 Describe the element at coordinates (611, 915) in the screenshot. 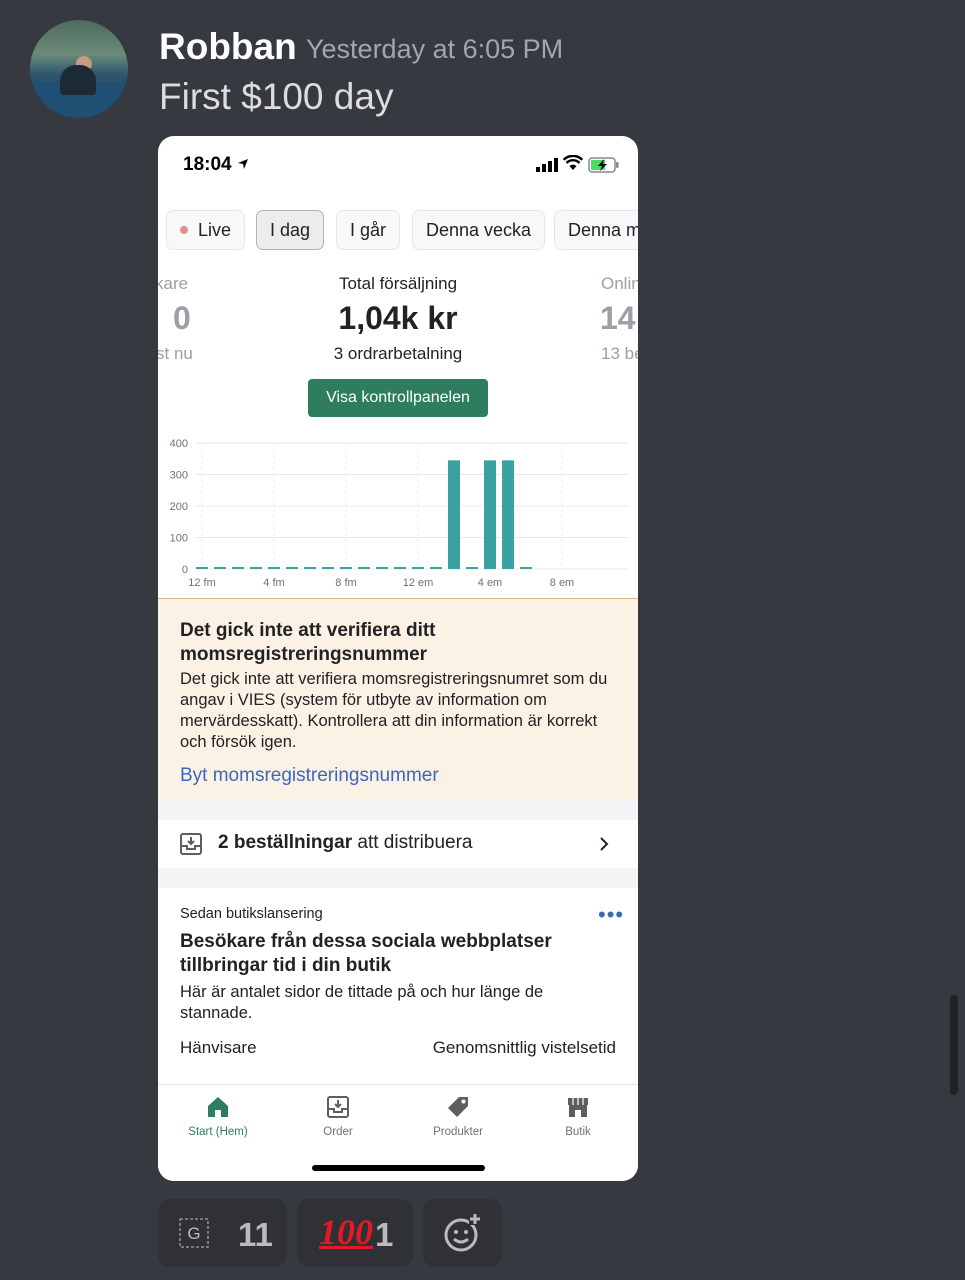

I see `more-options-icon: •••` at that location.